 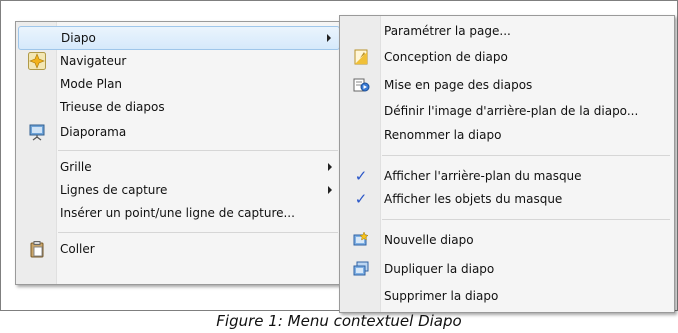 I want to click on figure-caption: Figure 1: Menu contextuel Diapo, so click(x=339, y=321).